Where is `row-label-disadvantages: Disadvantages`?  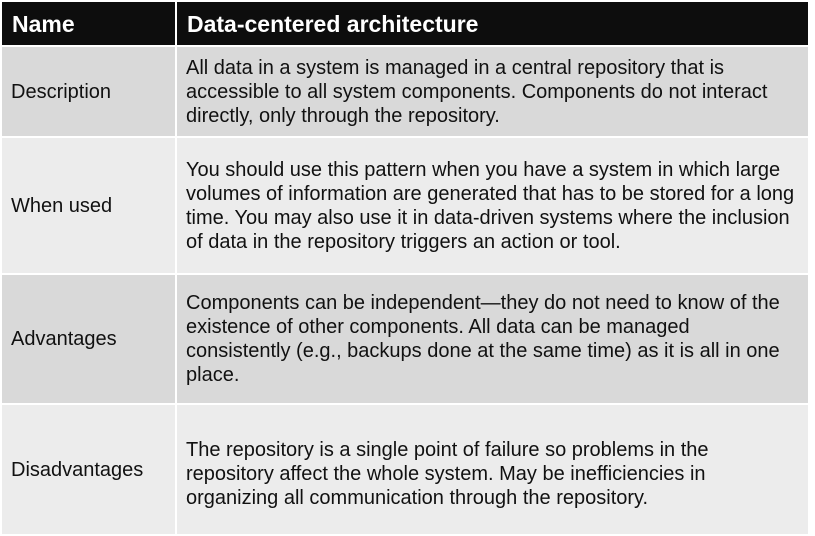
row-label-disadvantages: Disadvantages is located at coordinates (88, 469).